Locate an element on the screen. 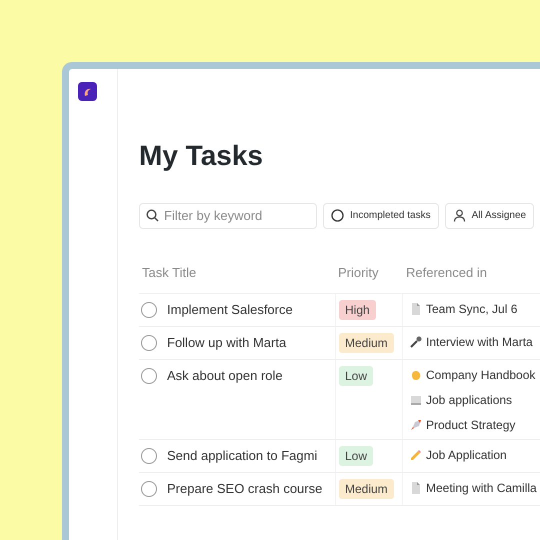 The image size is (540, 540). task-title: Implement Salesforce is located at coordinates (230, 310).